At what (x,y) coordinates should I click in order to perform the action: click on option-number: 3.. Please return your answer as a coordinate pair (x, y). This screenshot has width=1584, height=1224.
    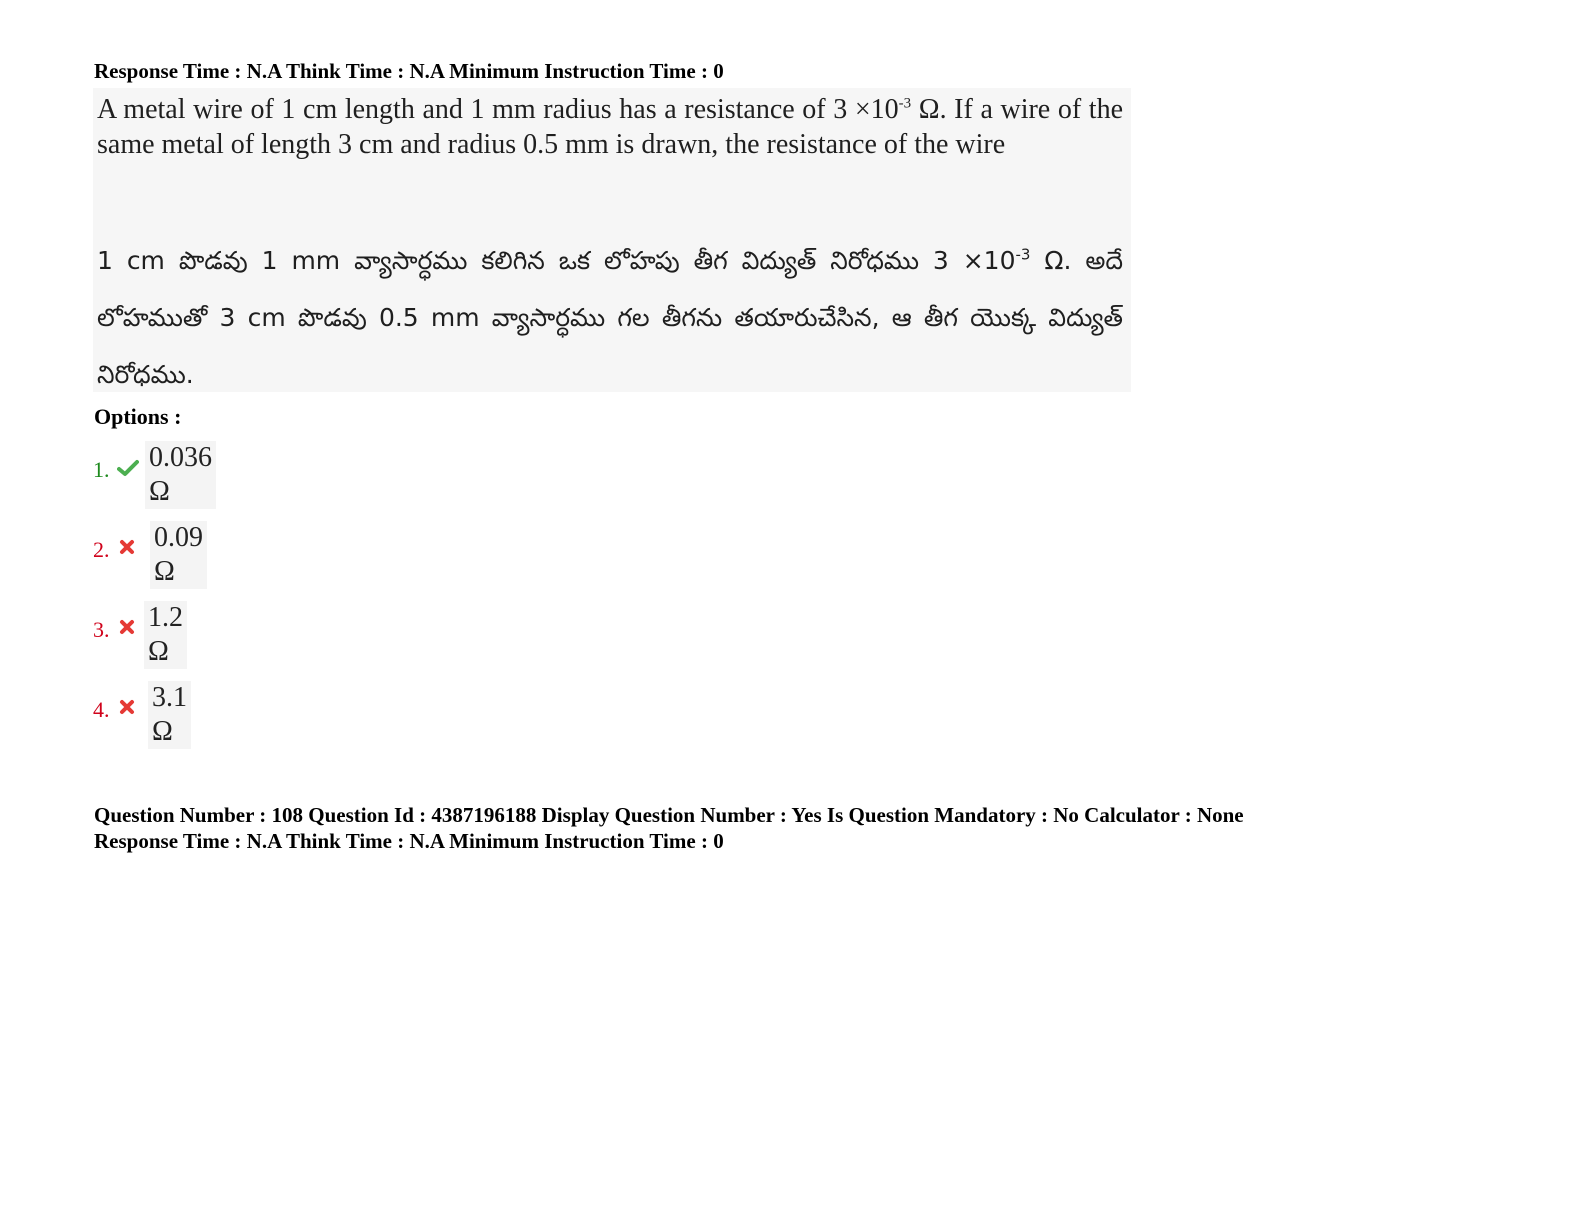
    Looking at the image, I should click on (101, 629).